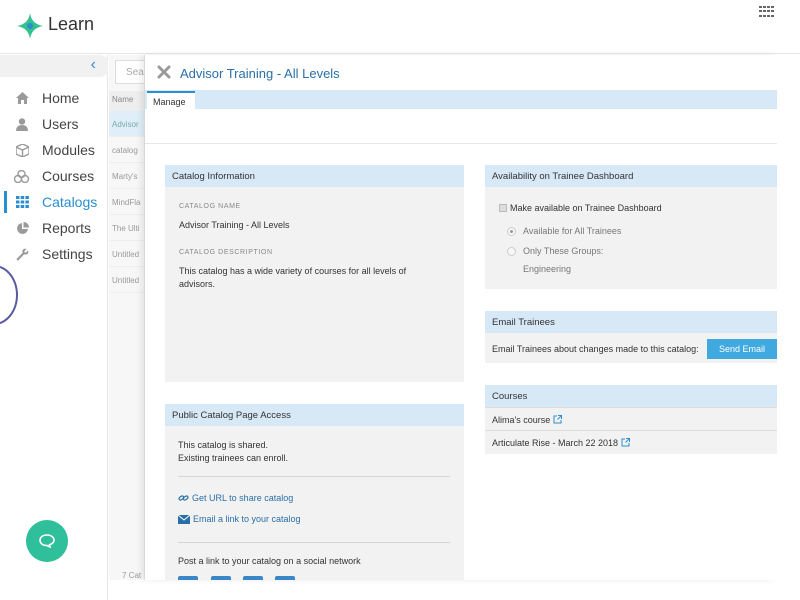 The image size is (800, 600). I want to click on close-icon, so click(164, 72).